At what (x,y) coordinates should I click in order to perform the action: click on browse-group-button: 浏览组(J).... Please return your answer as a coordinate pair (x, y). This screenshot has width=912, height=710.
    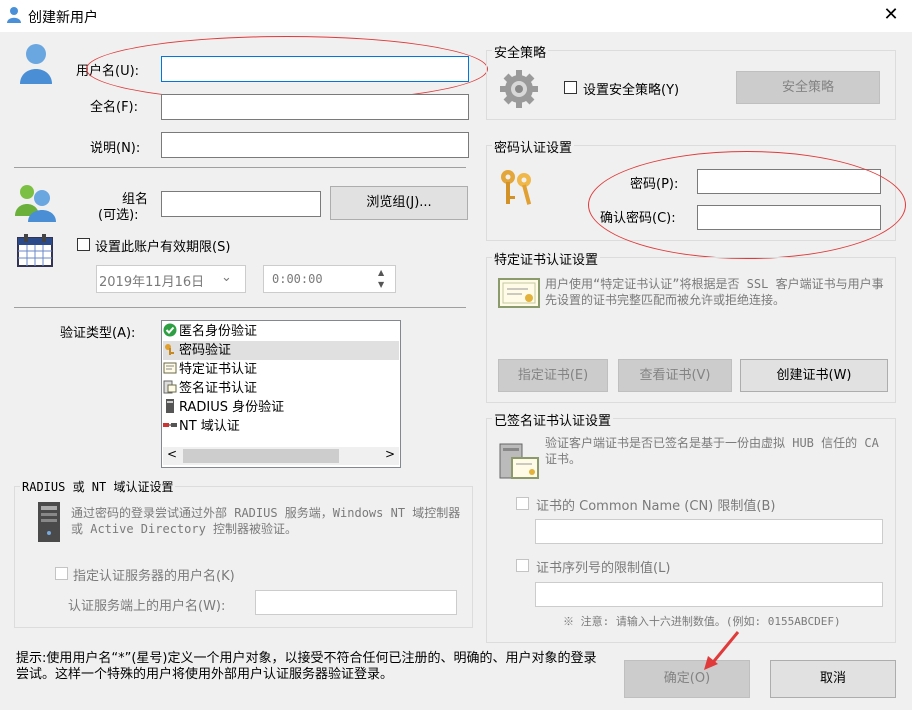
    Looking at the image, I should click on (399, 203).